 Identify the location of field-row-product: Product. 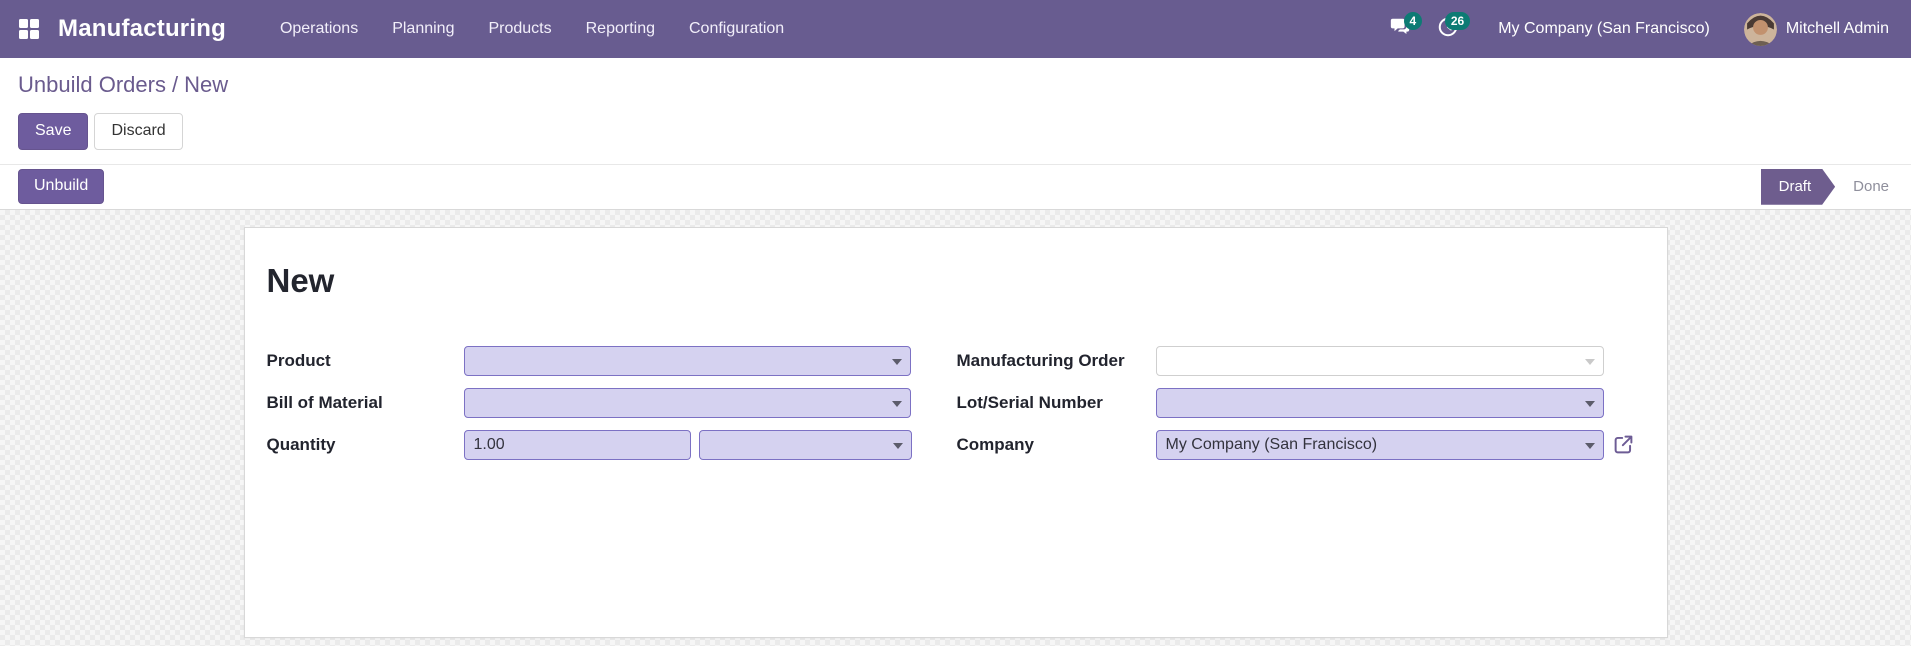
(588, 360).